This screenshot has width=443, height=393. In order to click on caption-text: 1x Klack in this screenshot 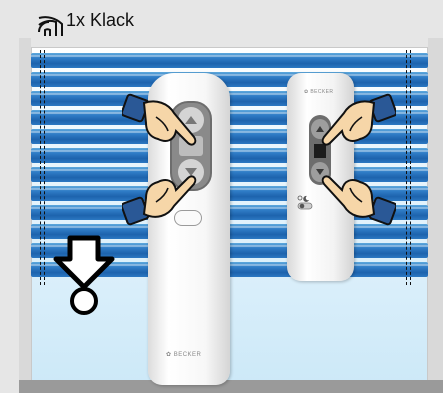, I will do `click(100, 20)`.